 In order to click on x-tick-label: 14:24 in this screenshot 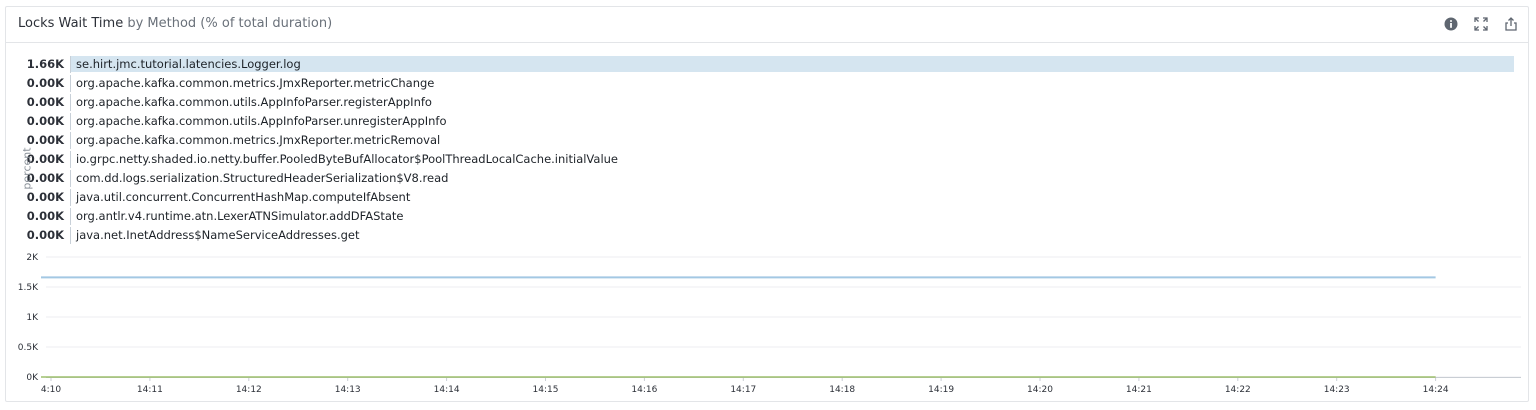, I will do `click(1436, 390)`.